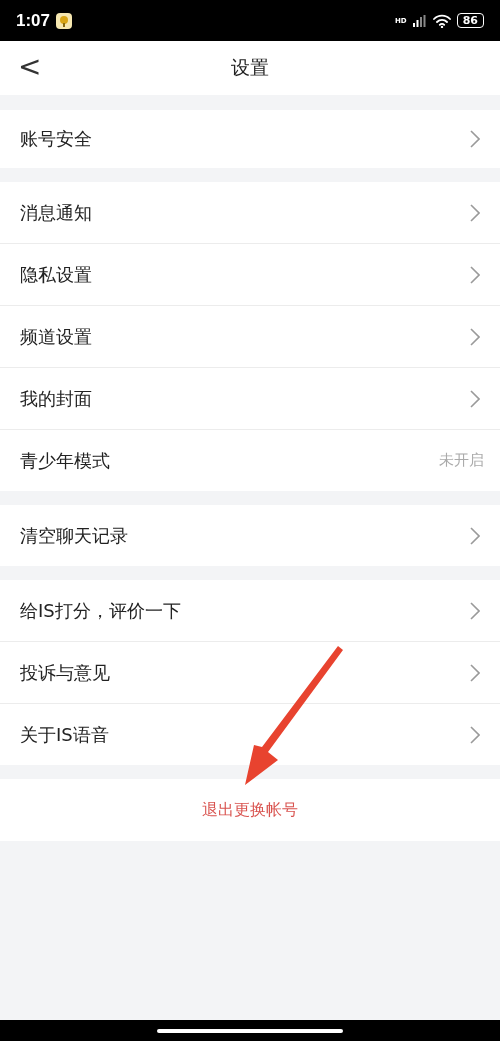  Describe the element at coordinates (64, 20) in the screenshot. I see `app-notification-icon` at that location.